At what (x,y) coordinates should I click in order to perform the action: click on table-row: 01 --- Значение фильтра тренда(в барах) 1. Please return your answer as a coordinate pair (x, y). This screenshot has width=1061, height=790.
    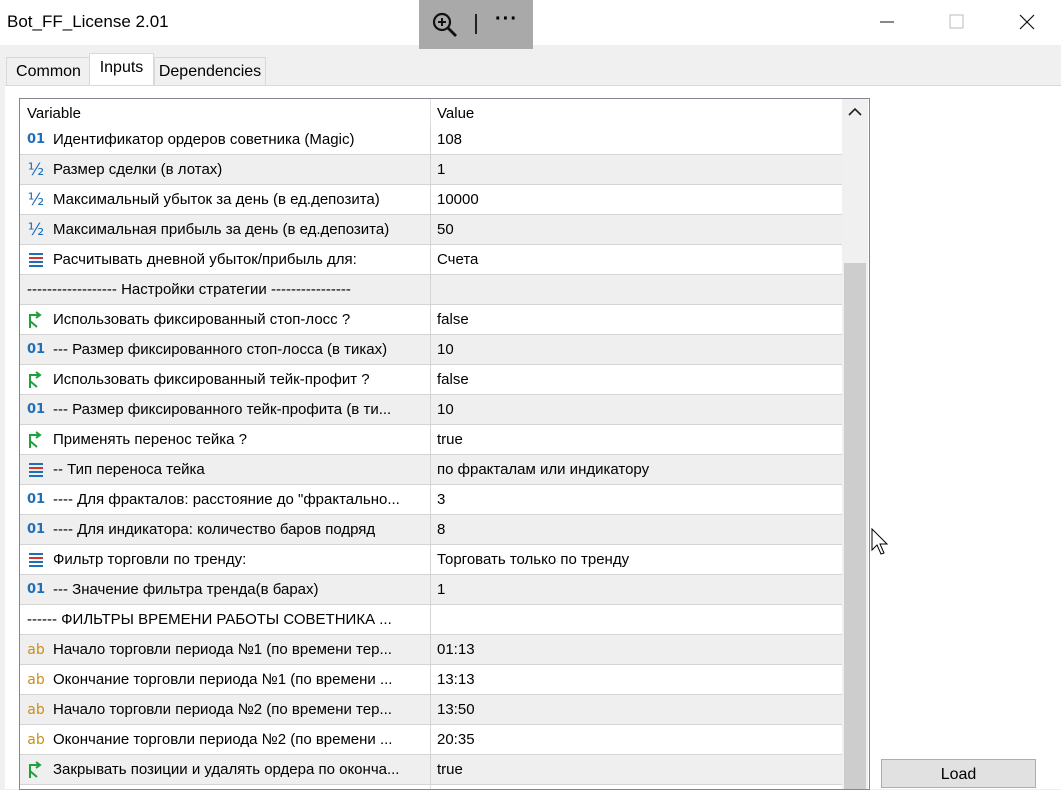
    Looking at the image, I should click on (431, 590).